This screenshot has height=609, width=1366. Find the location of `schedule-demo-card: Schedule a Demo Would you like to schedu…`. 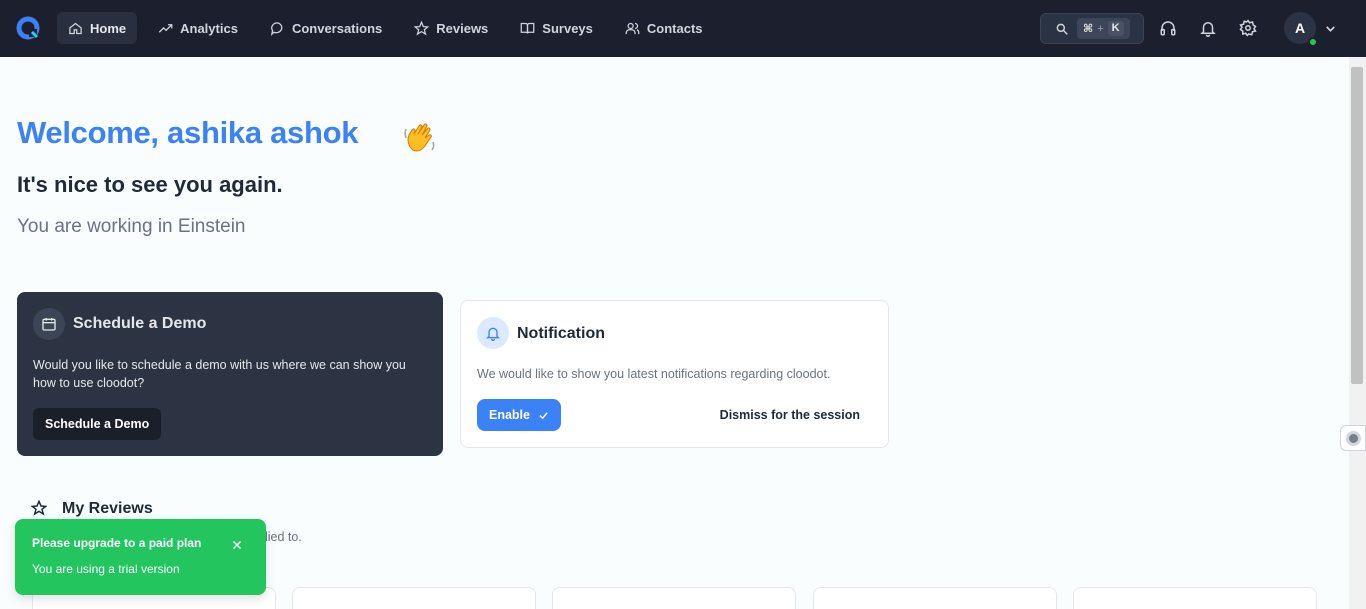

schedule-demo-card: Schedule a Demo Would you like to schedu… is located at coordinates (230, 374).